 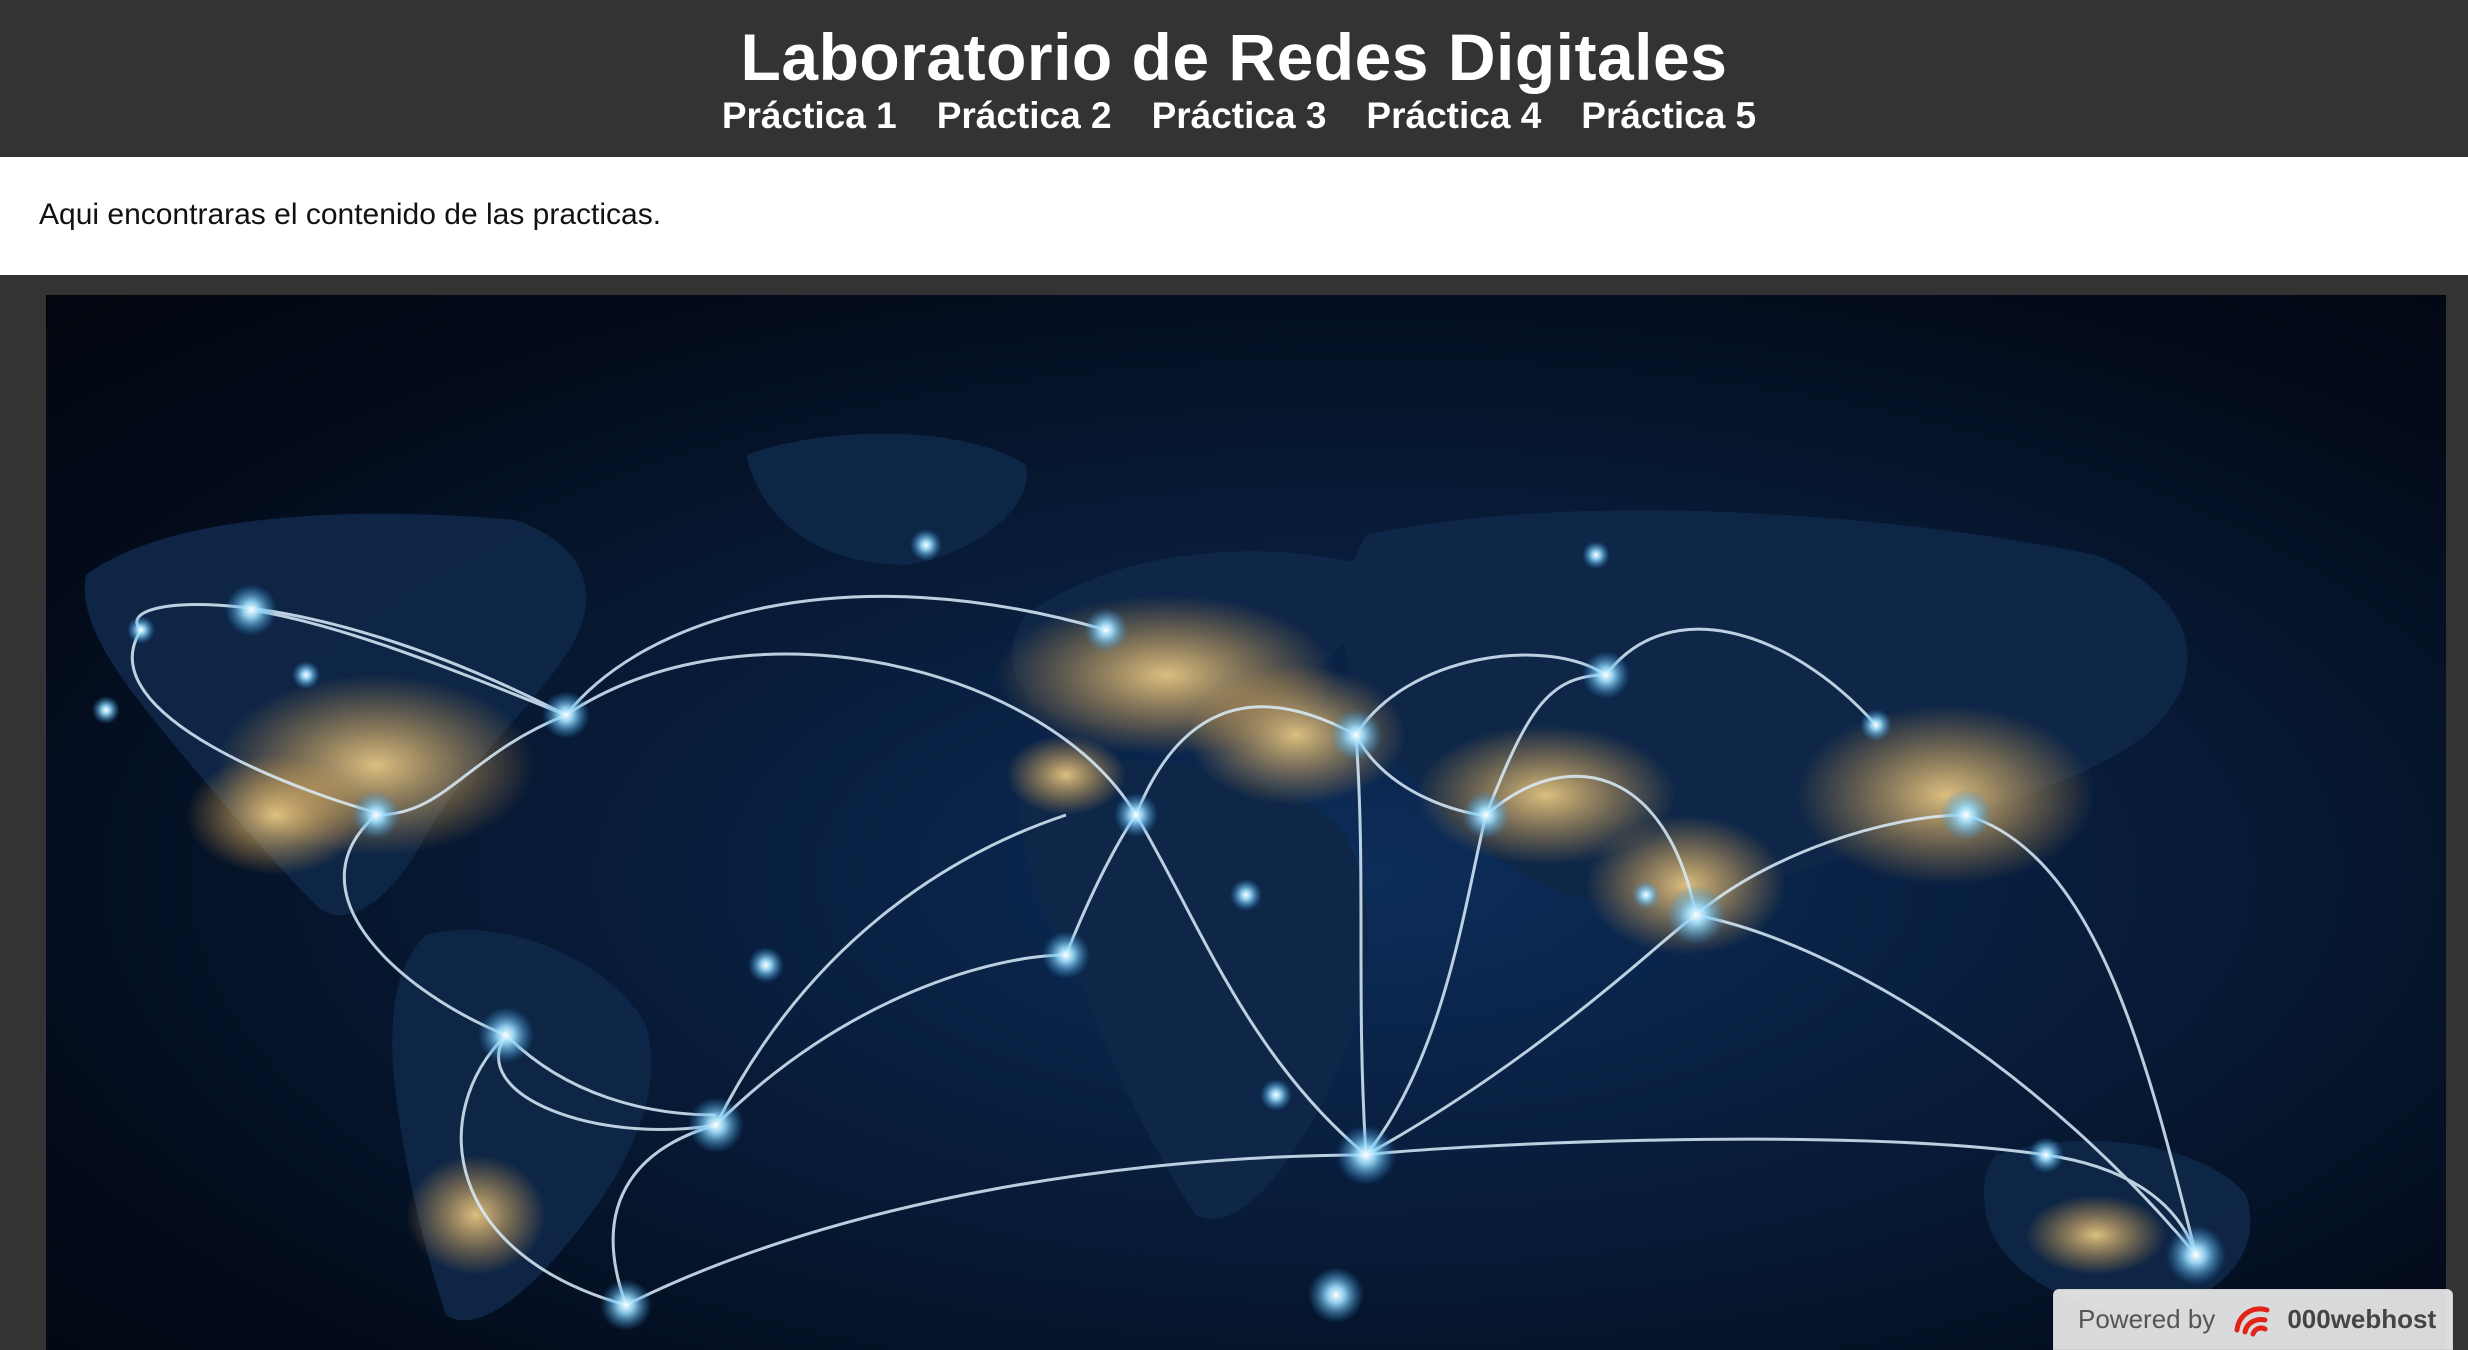 I want to click on nav-link-practica-3: Práctica 3, so click(x=1239, y=116).